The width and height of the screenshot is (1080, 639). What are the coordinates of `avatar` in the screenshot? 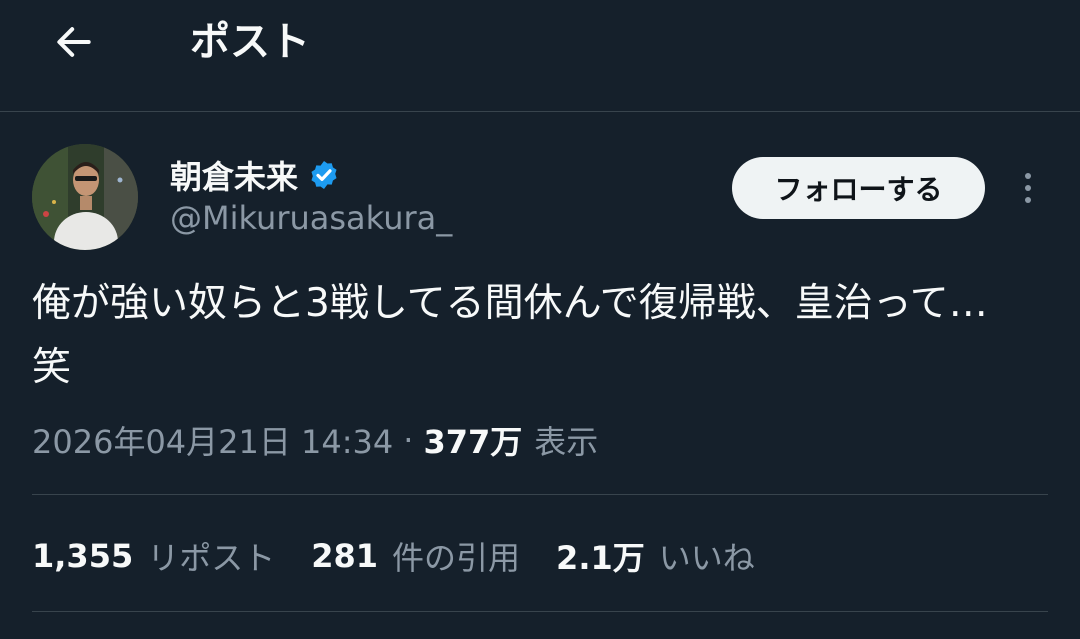 It's located at (85, 197).